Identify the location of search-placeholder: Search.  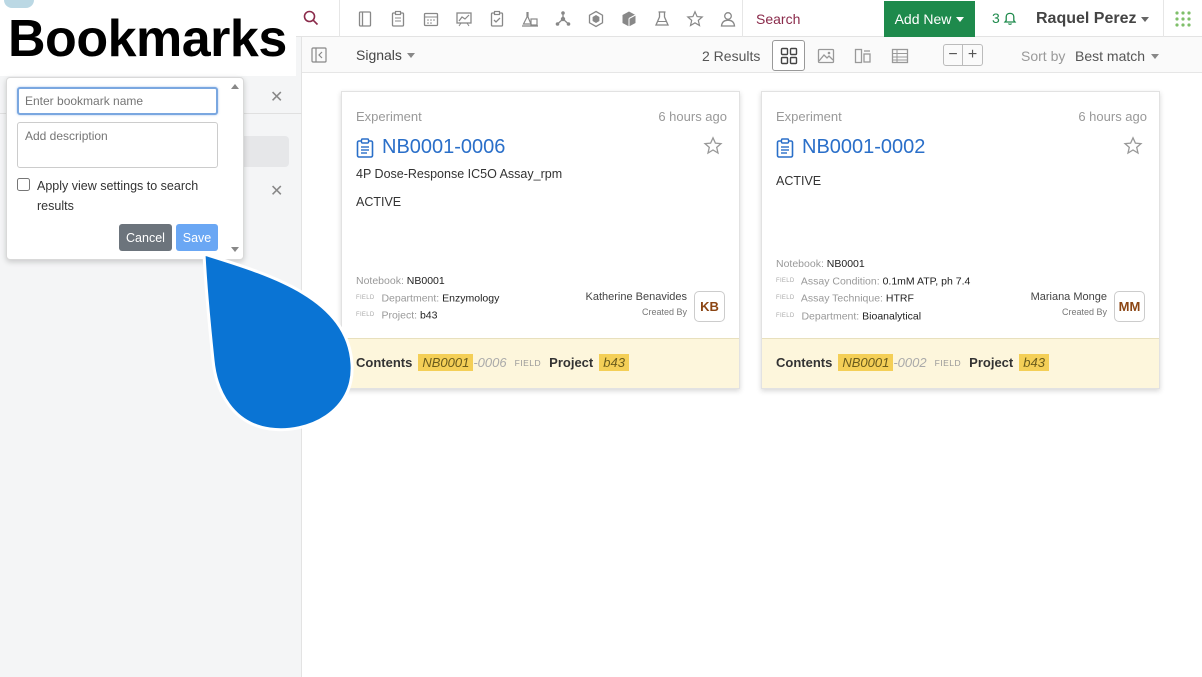
(778, 19).